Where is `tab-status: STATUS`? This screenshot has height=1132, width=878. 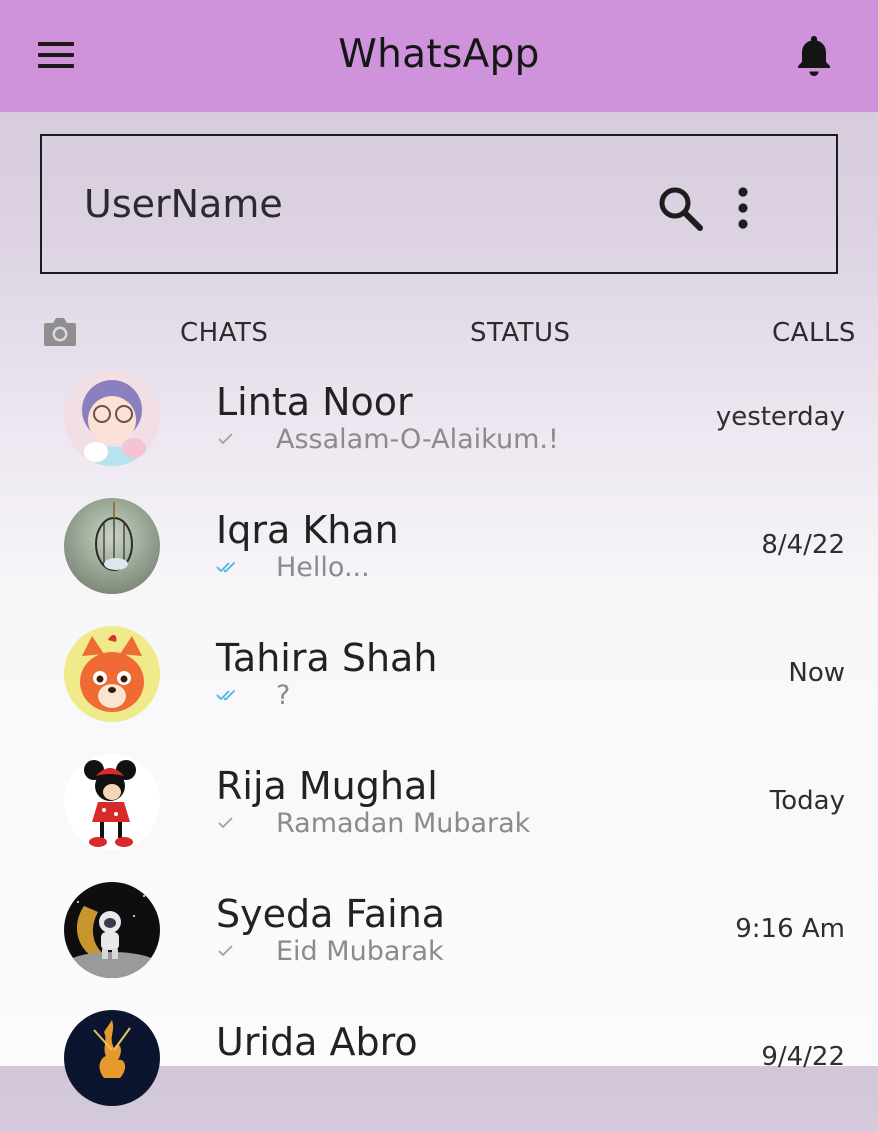
tab-status: STATUS is located at coordinates (520, 333).